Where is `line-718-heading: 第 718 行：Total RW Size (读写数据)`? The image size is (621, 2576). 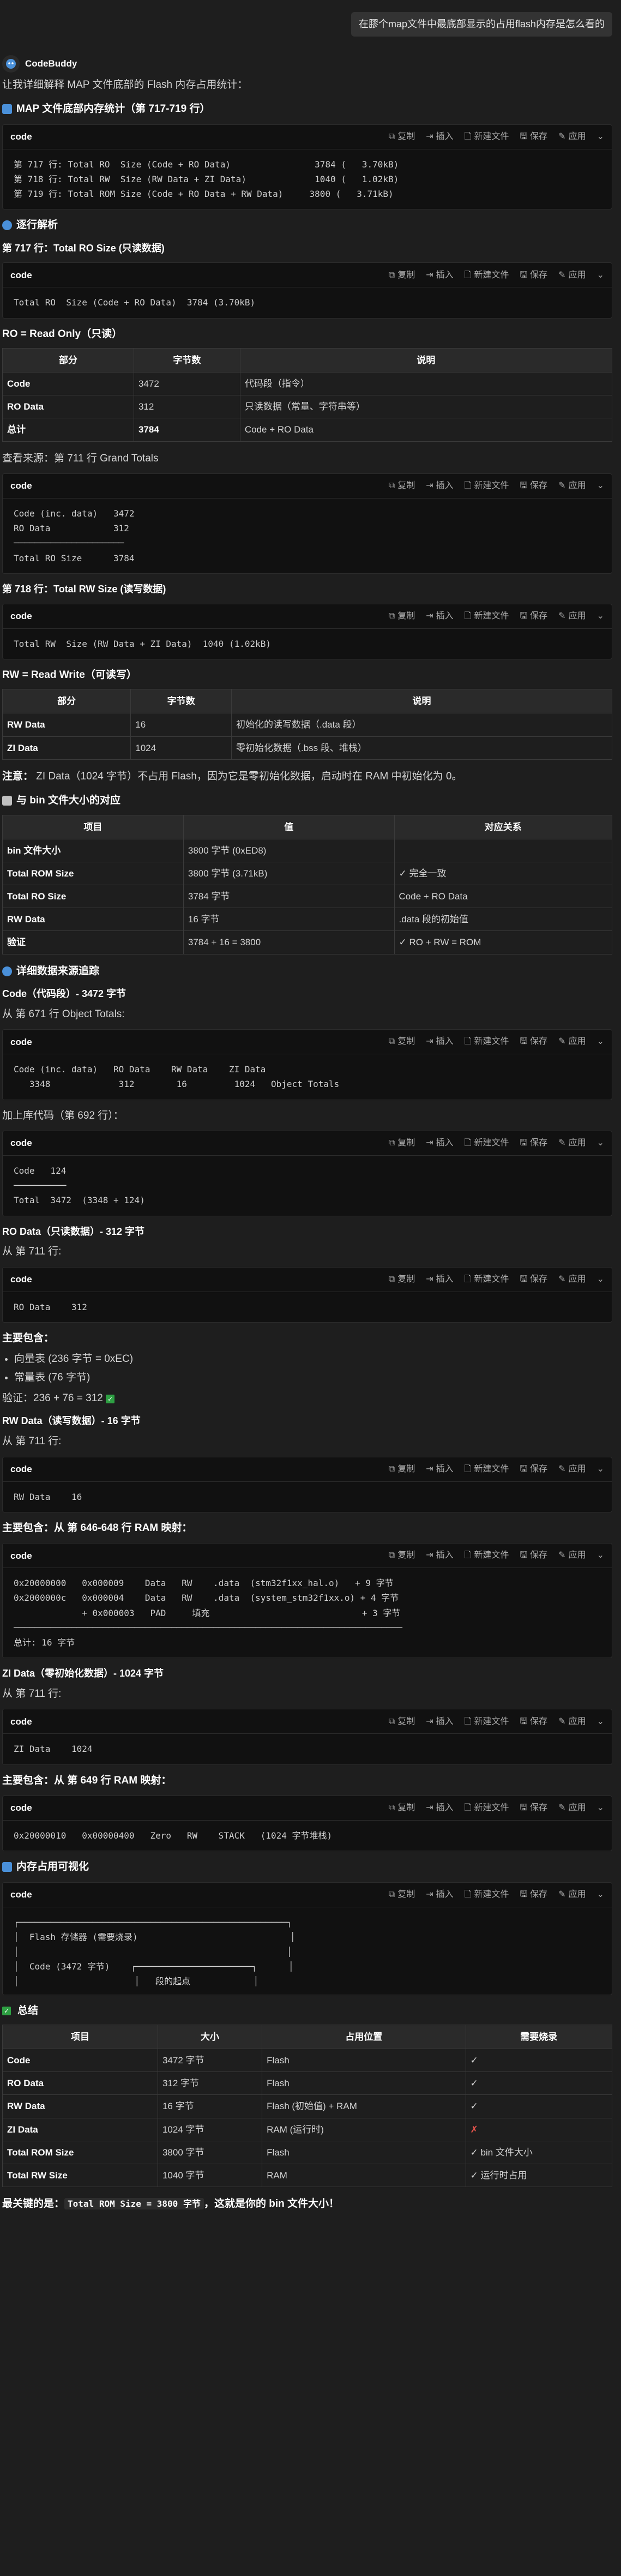 line-718-heading: 第 718 行：Total RW Size (读写数据) is located at coordinates (84, 589).